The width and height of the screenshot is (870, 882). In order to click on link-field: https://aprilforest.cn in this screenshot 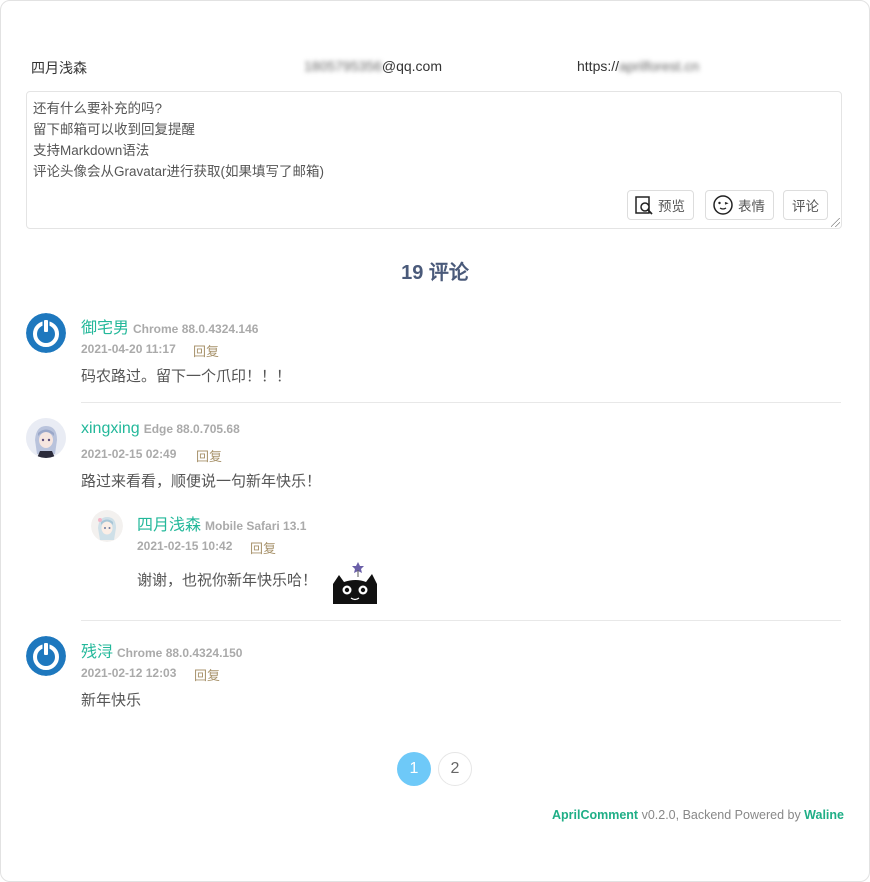, I will do `click(638, 66)`.